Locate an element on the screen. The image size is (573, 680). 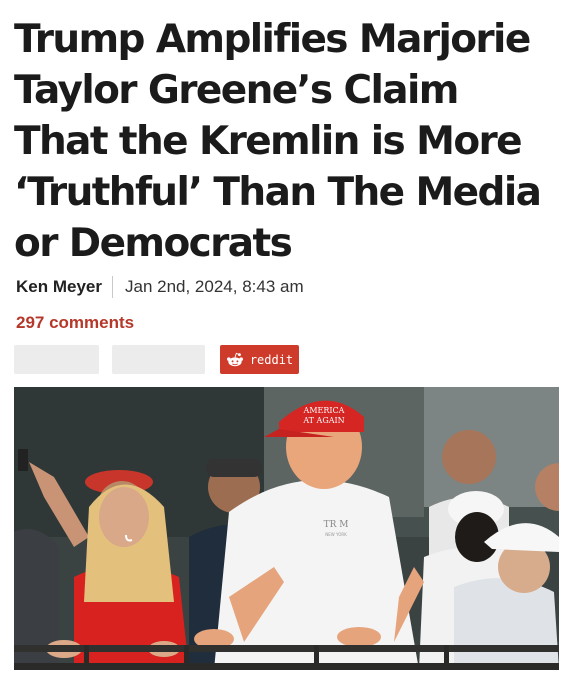
shirt-logo: TR M is located at coordinates (336, 525).